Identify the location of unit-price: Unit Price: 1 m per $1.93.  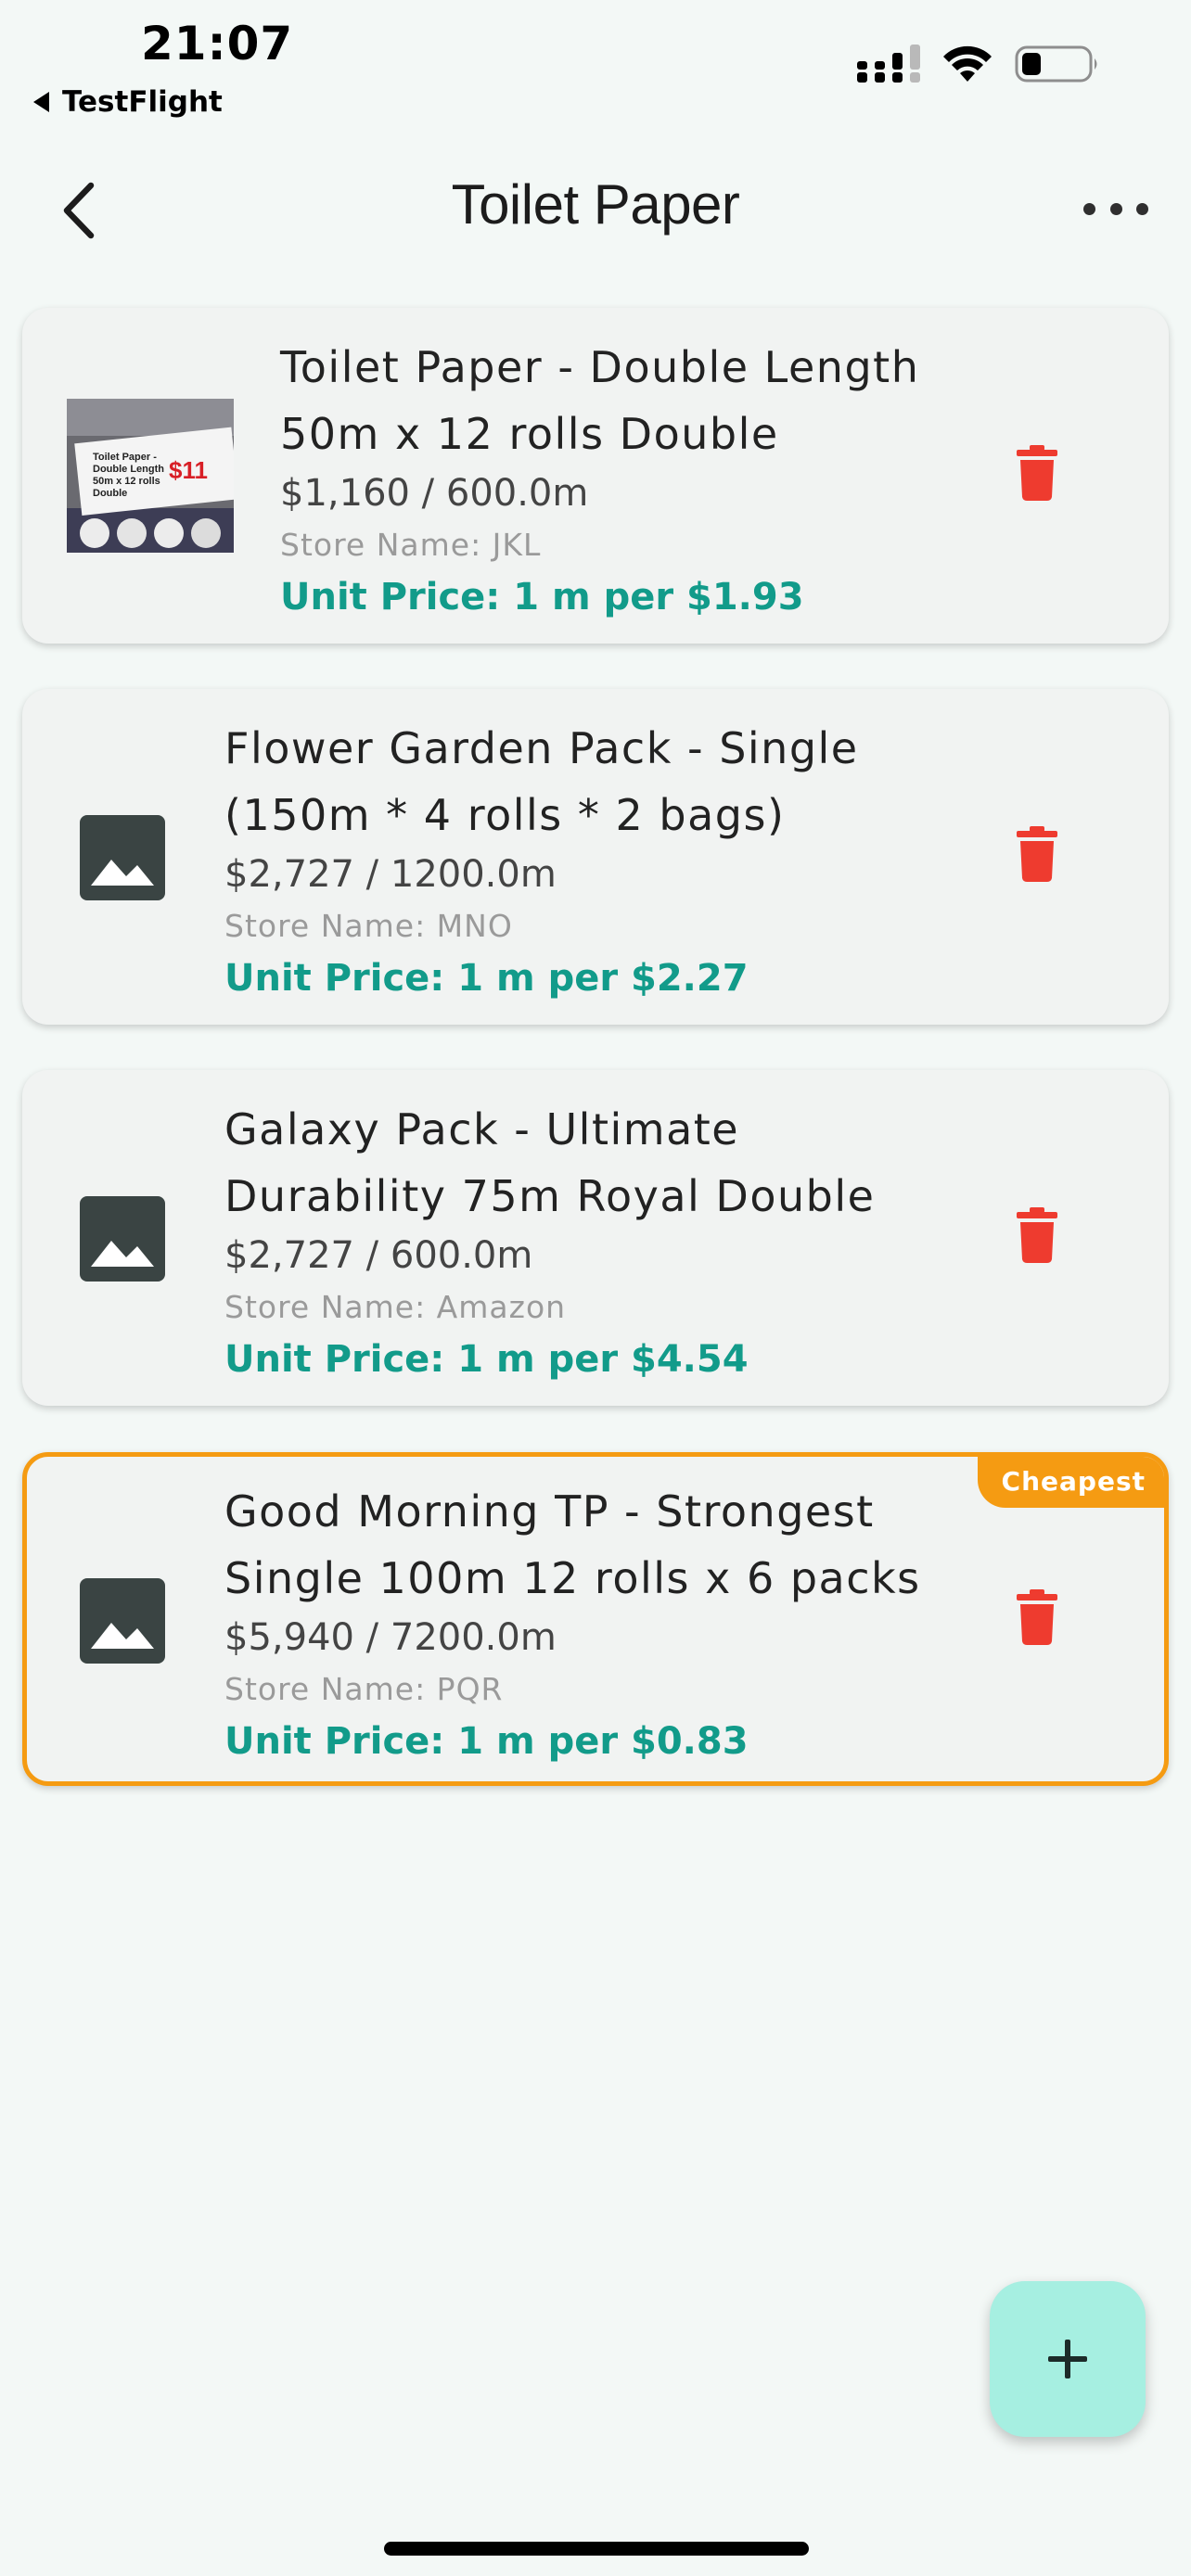
(542, 597).